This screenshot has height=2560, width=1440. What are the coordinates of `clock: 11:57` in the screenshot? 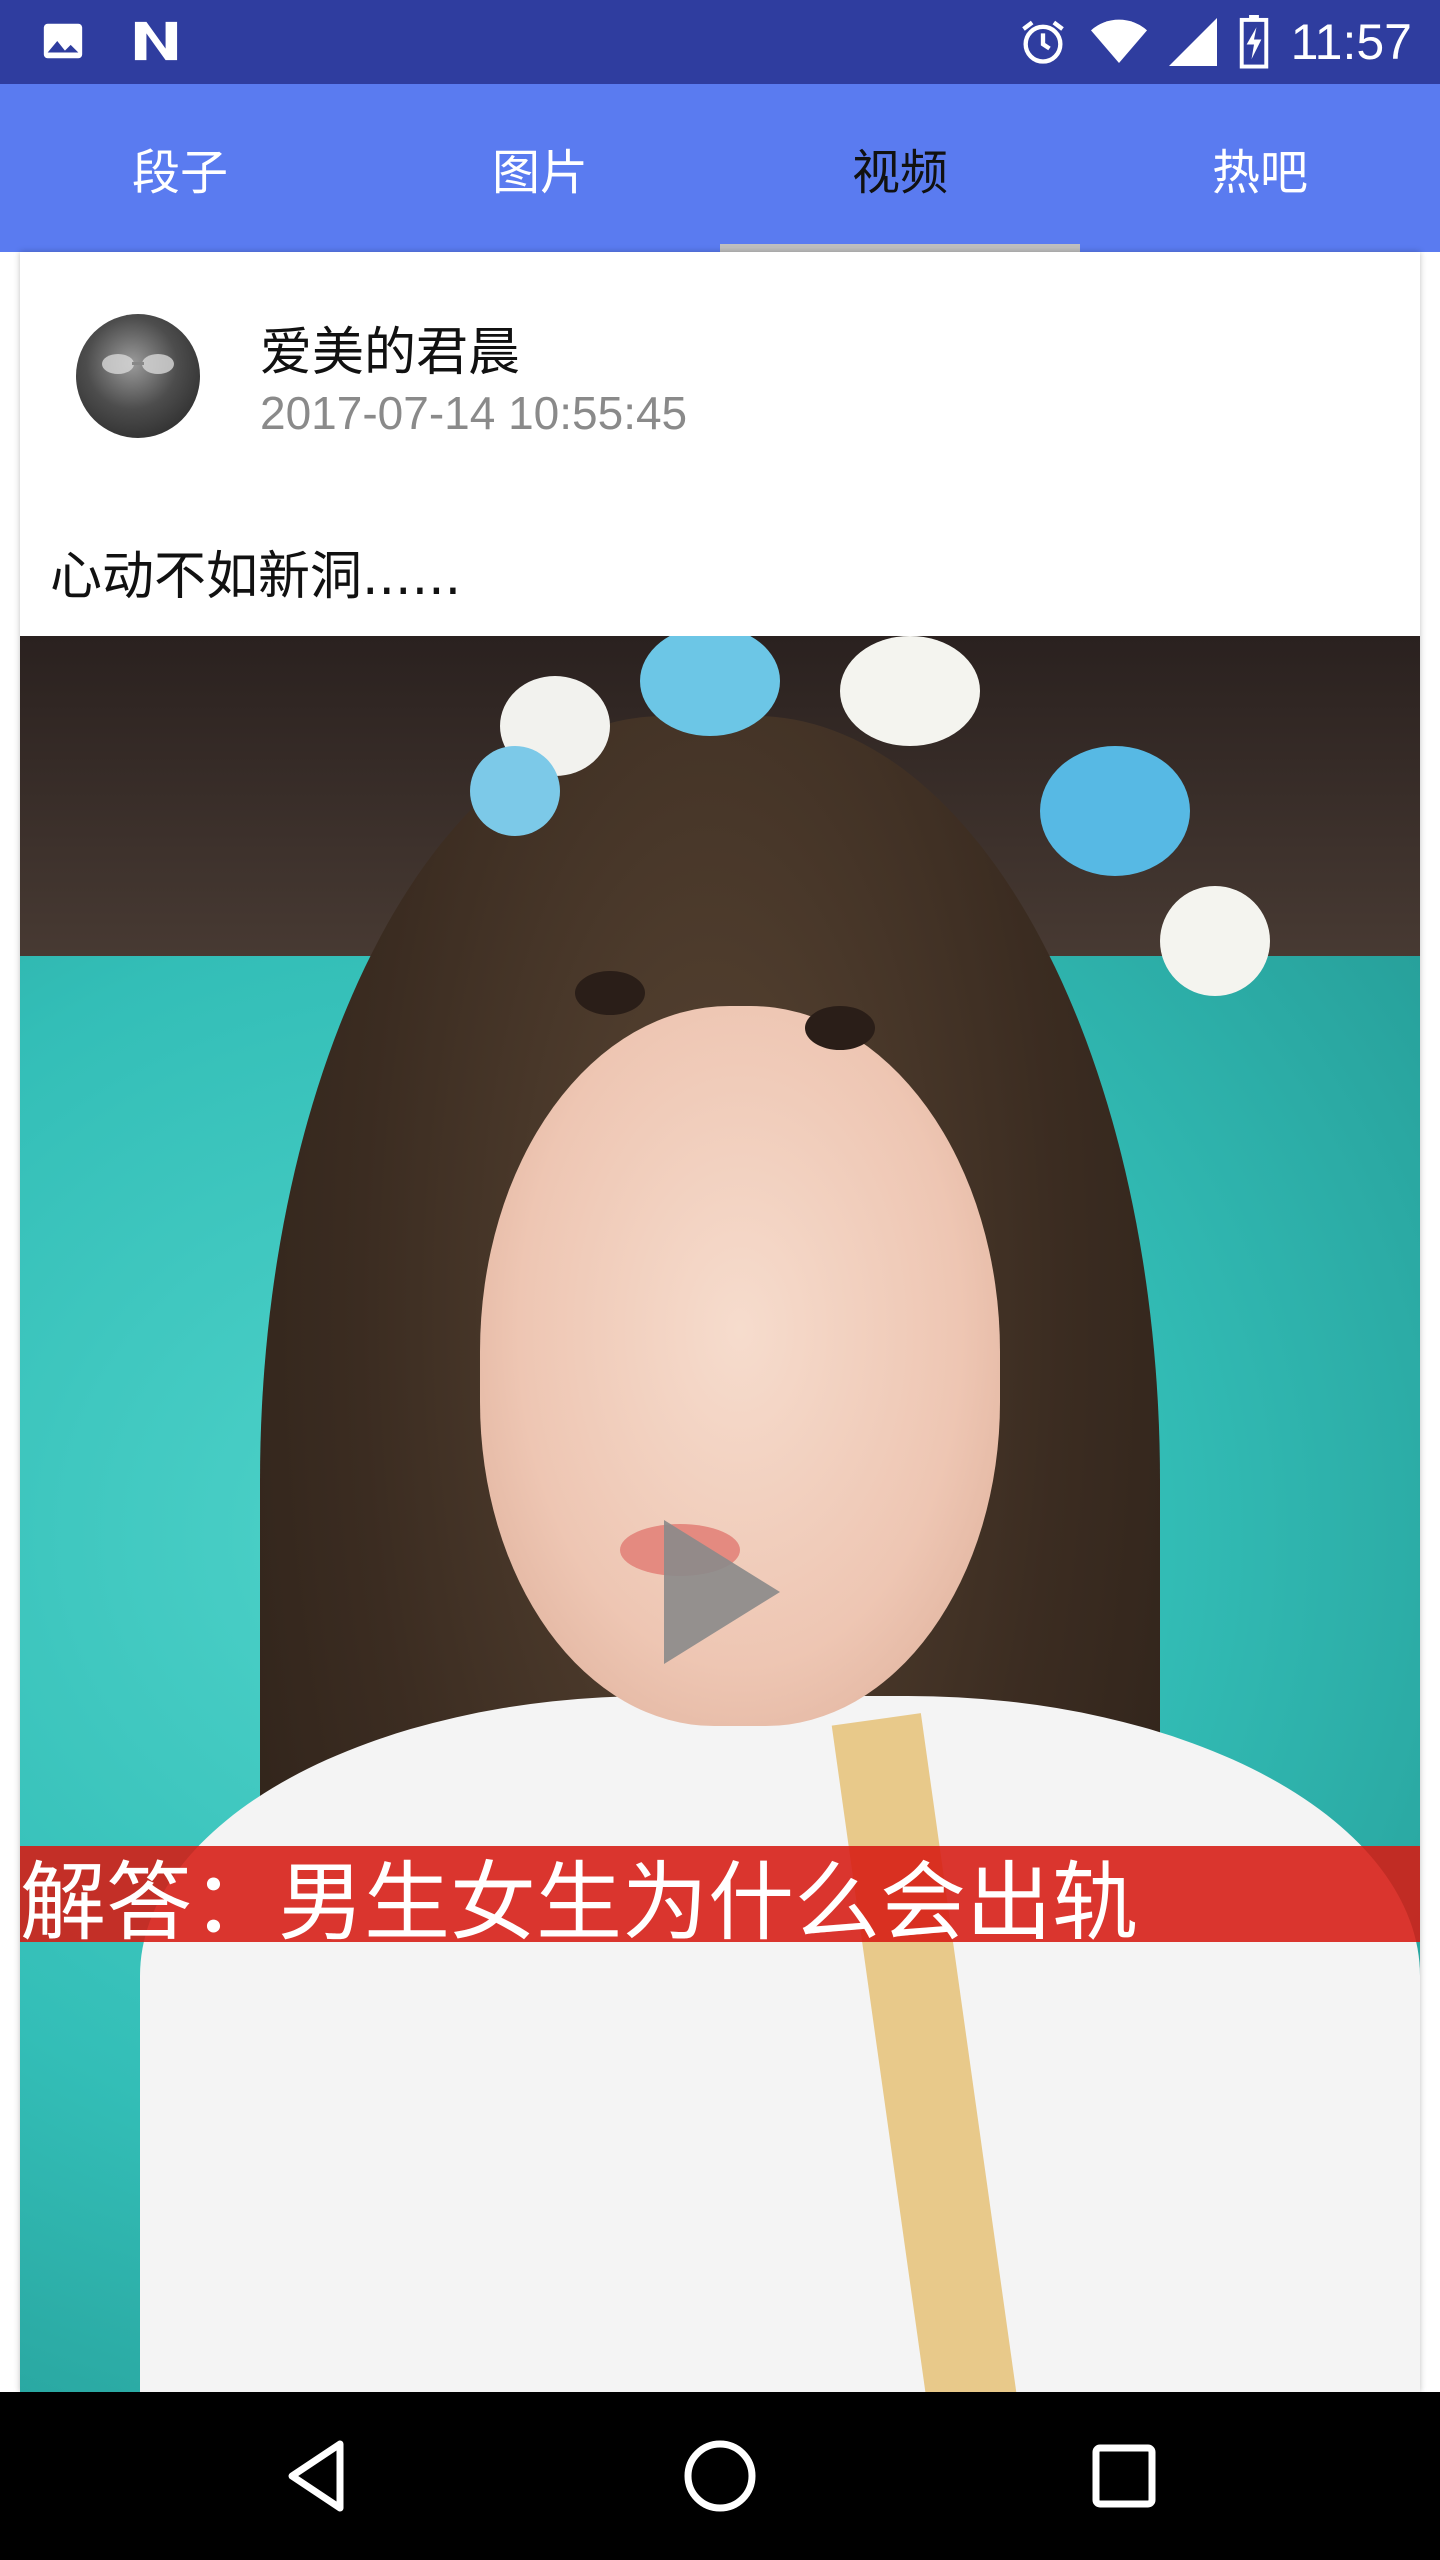 It's located at (1351, 42).